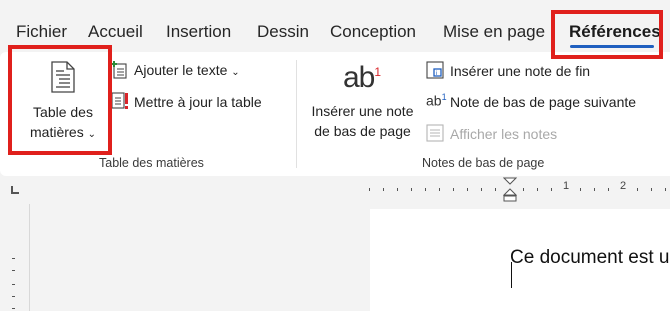  I want to click on update-table-icon, so click(119, 100).